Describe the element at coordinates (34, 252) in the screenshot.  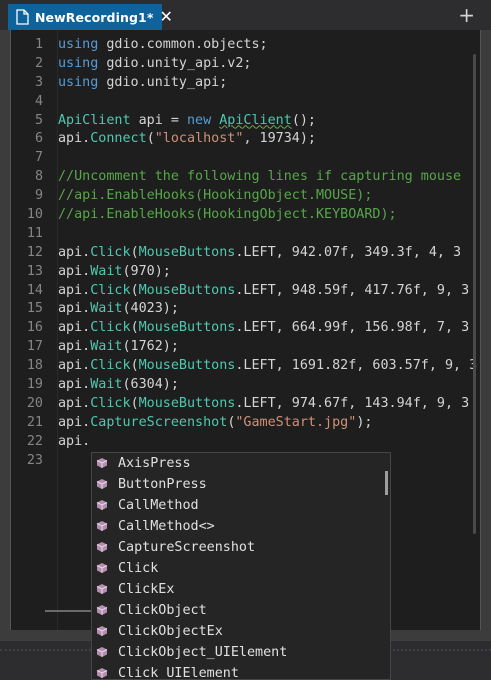
I see `line-number: 12` at that location.